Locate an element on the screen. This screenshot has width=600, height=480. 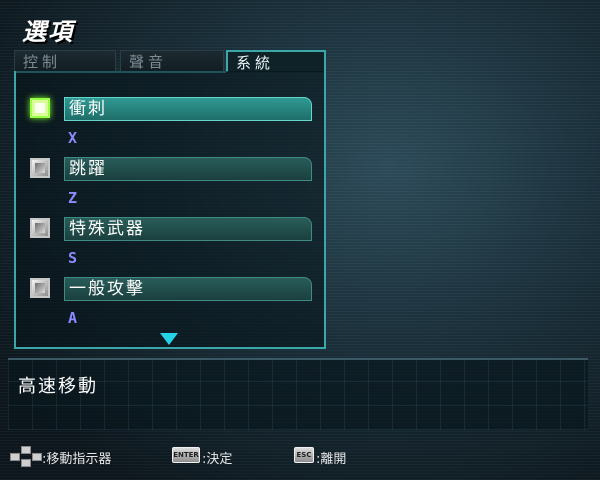
key-binding-jump: Z is located at coordinates (73, 198).